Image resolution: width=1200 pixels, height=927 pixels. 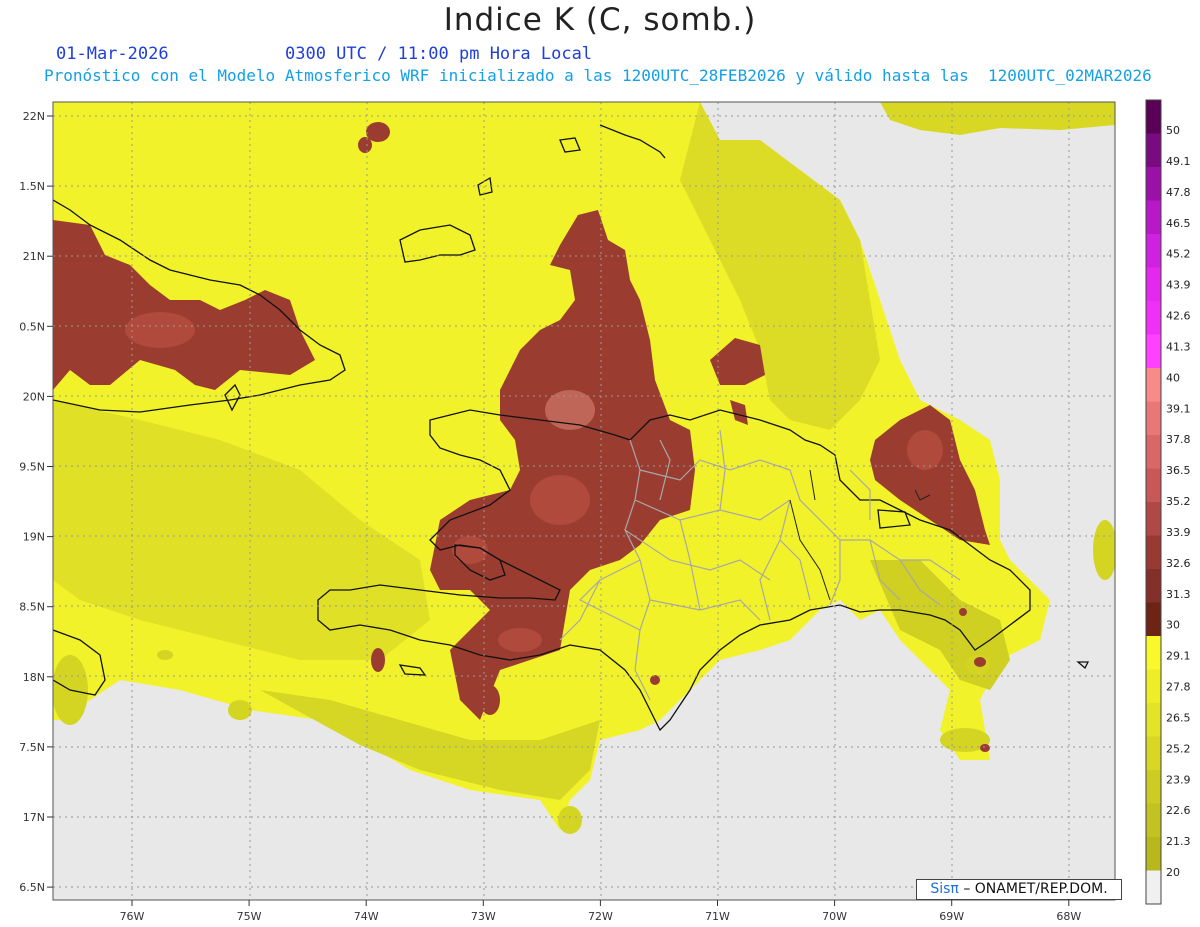 What do you see at coordinates (1178, 810) in the screenshot?
I see `colorbar-label: 22.6` at bounding box center [1178, 810].